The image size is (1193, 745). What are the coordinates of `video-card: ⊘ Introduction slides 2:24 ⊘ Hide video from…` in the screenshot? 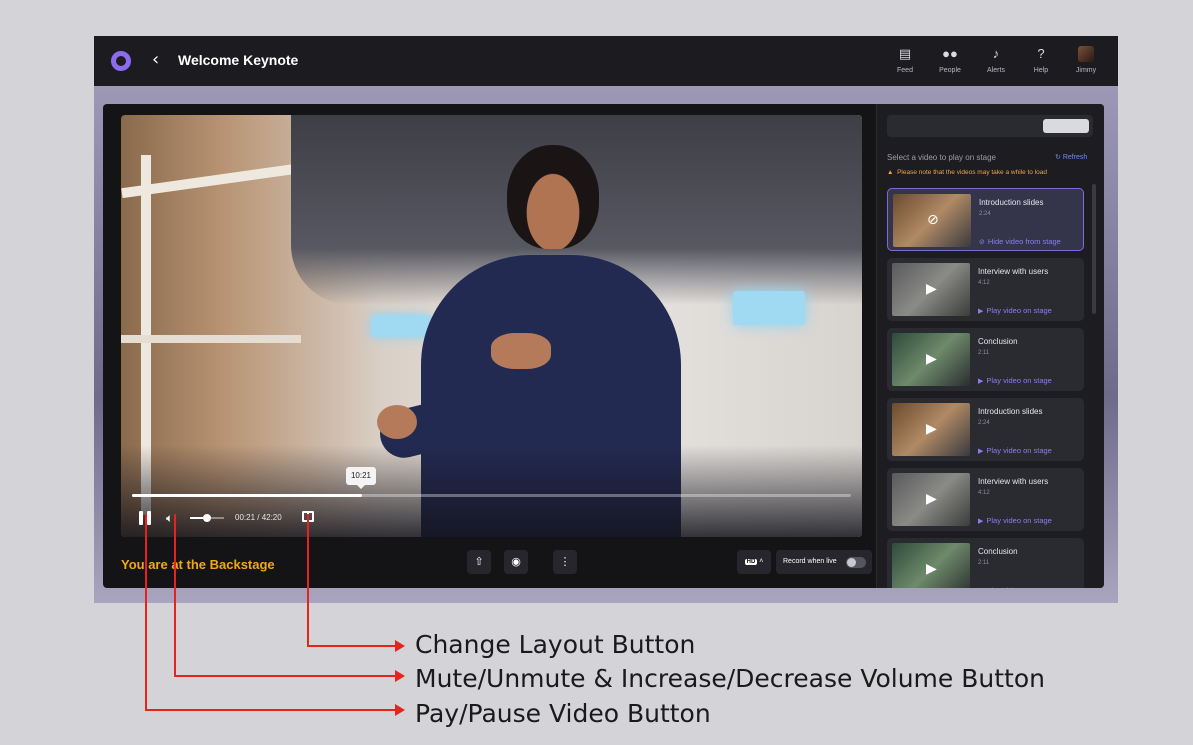 It's located at (985, 219).